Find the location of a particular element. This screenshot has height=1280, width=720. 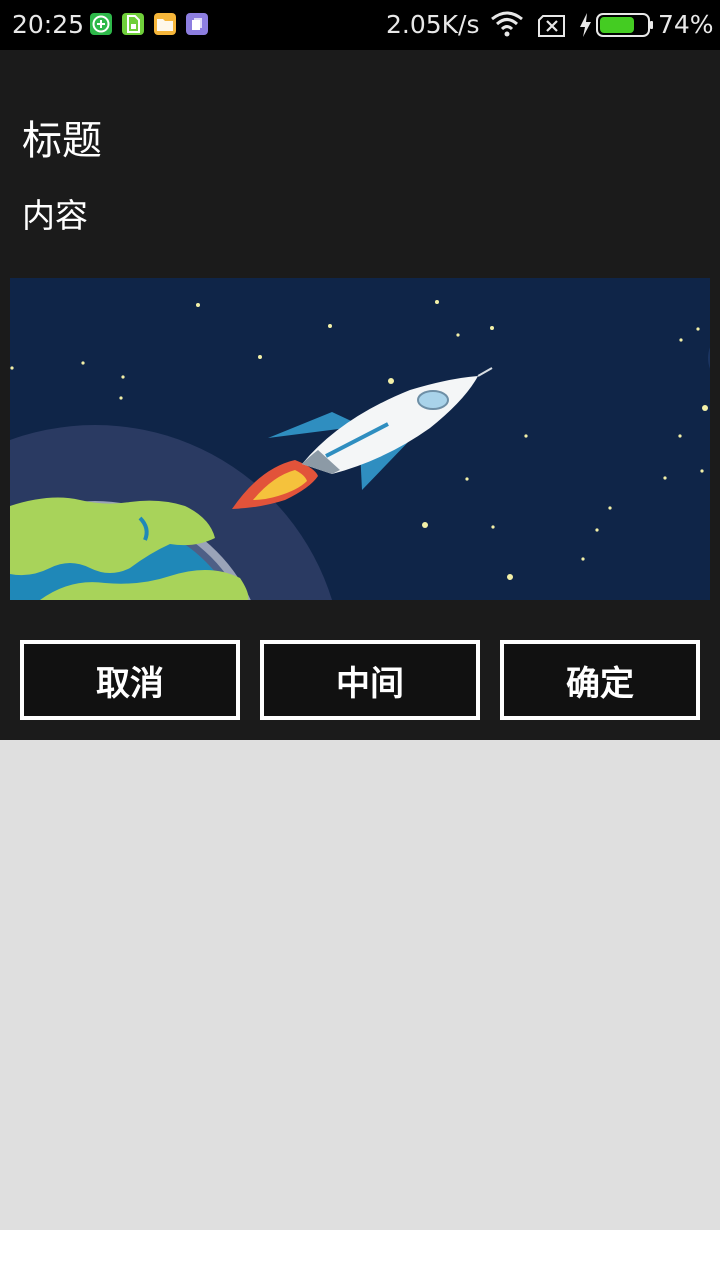

files-icon is located at coordinates (197, 24).